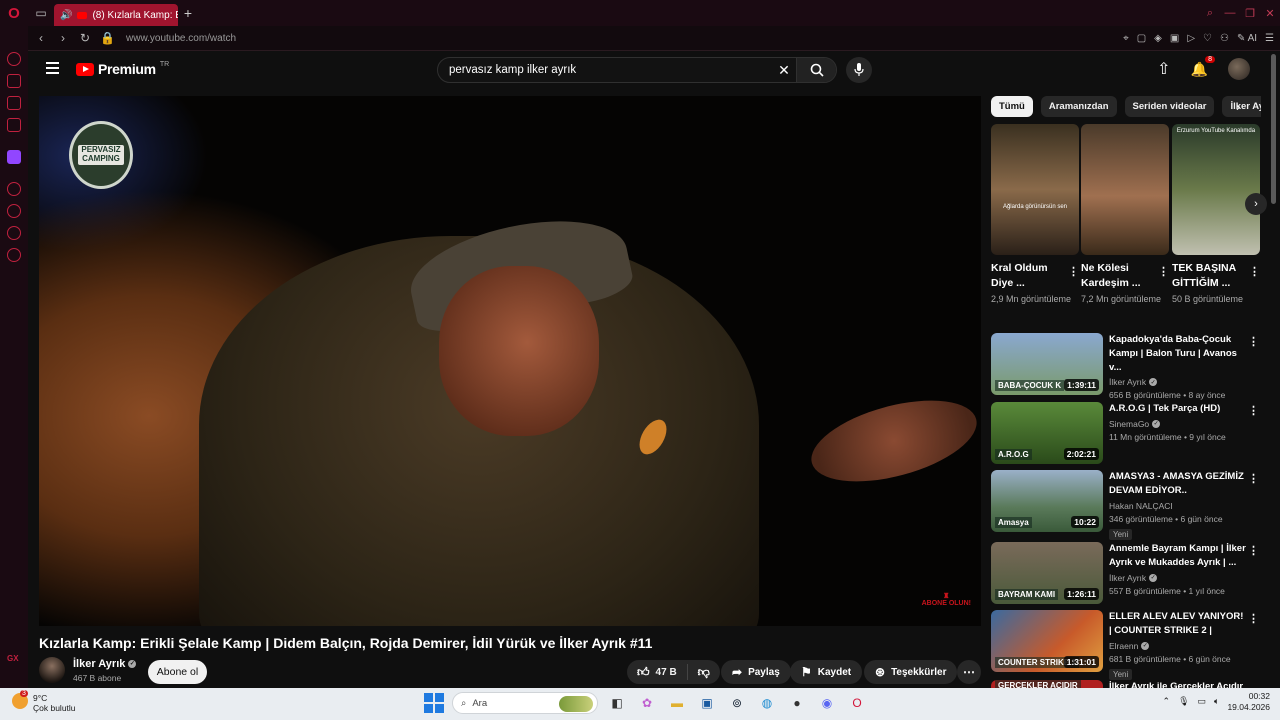 This screenshot has height=720, width=1280. Describe the element at coordinates (181, 38) in the screenshot. I see `url-field: www.youtube.com/watch` at that location.